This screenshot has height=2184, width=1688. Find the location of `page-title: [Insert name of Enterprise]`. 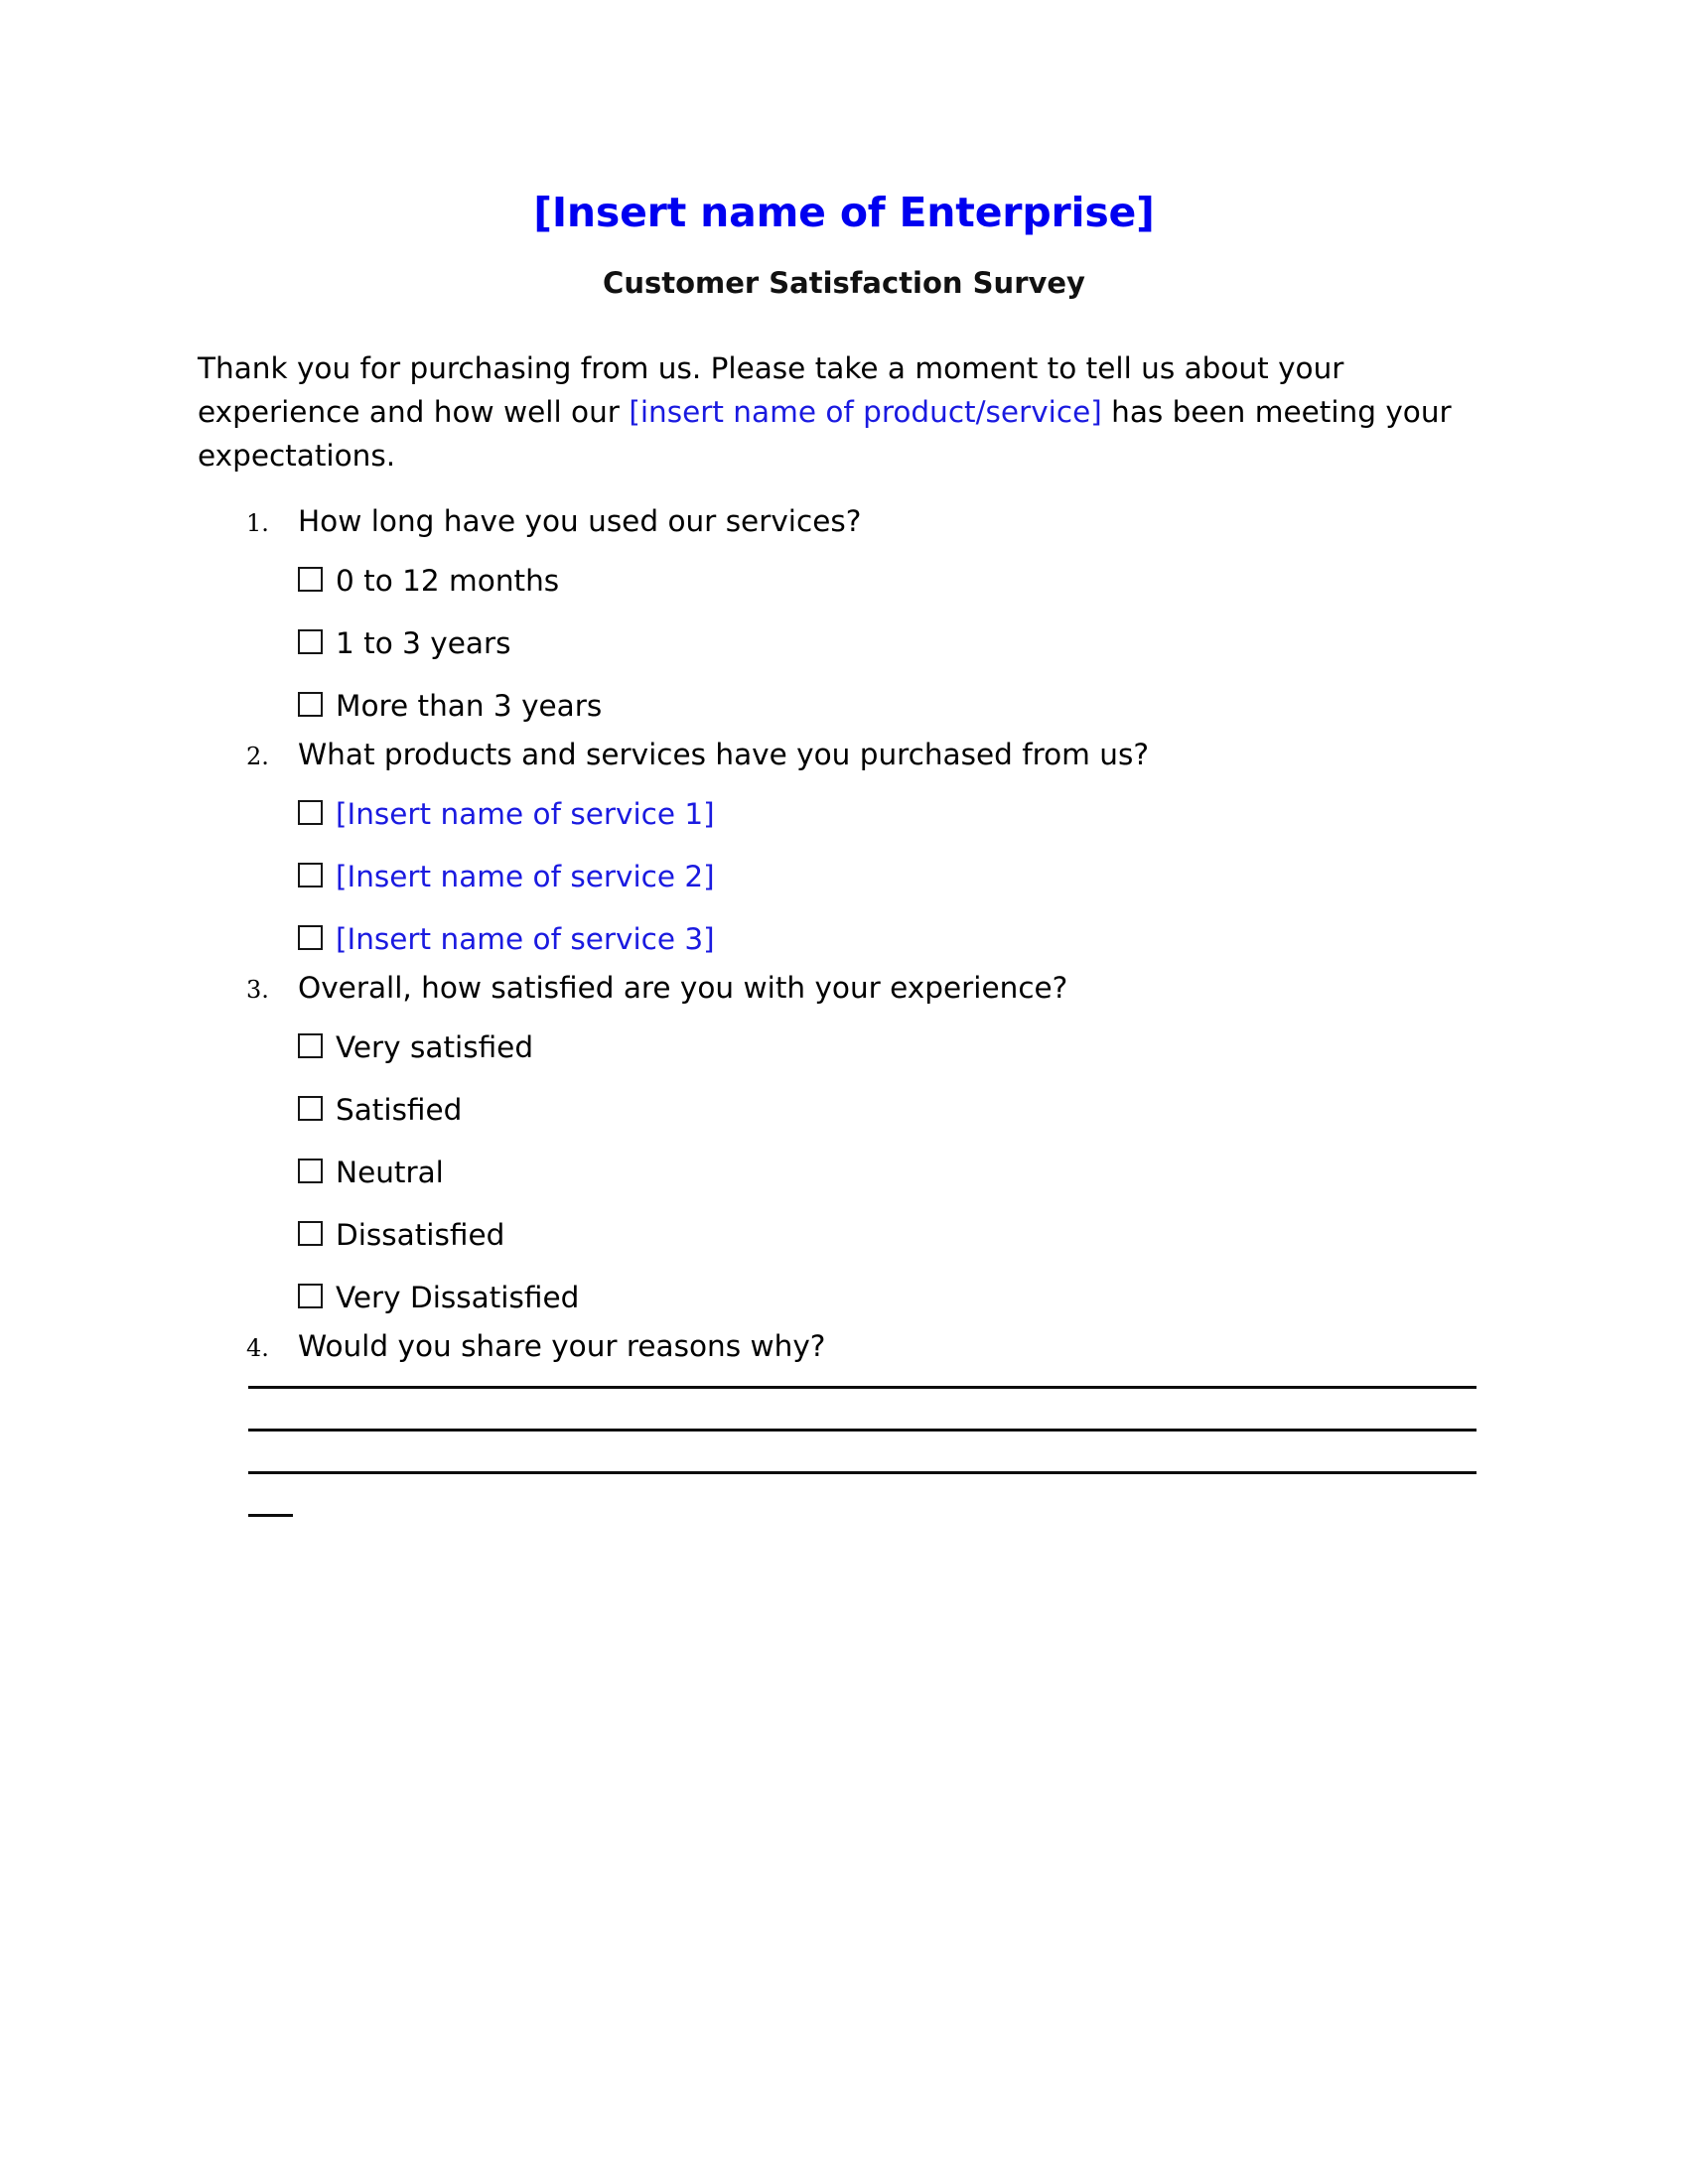

page-title: [Insert name of Enterprise] is located at coordinates (844, 212).